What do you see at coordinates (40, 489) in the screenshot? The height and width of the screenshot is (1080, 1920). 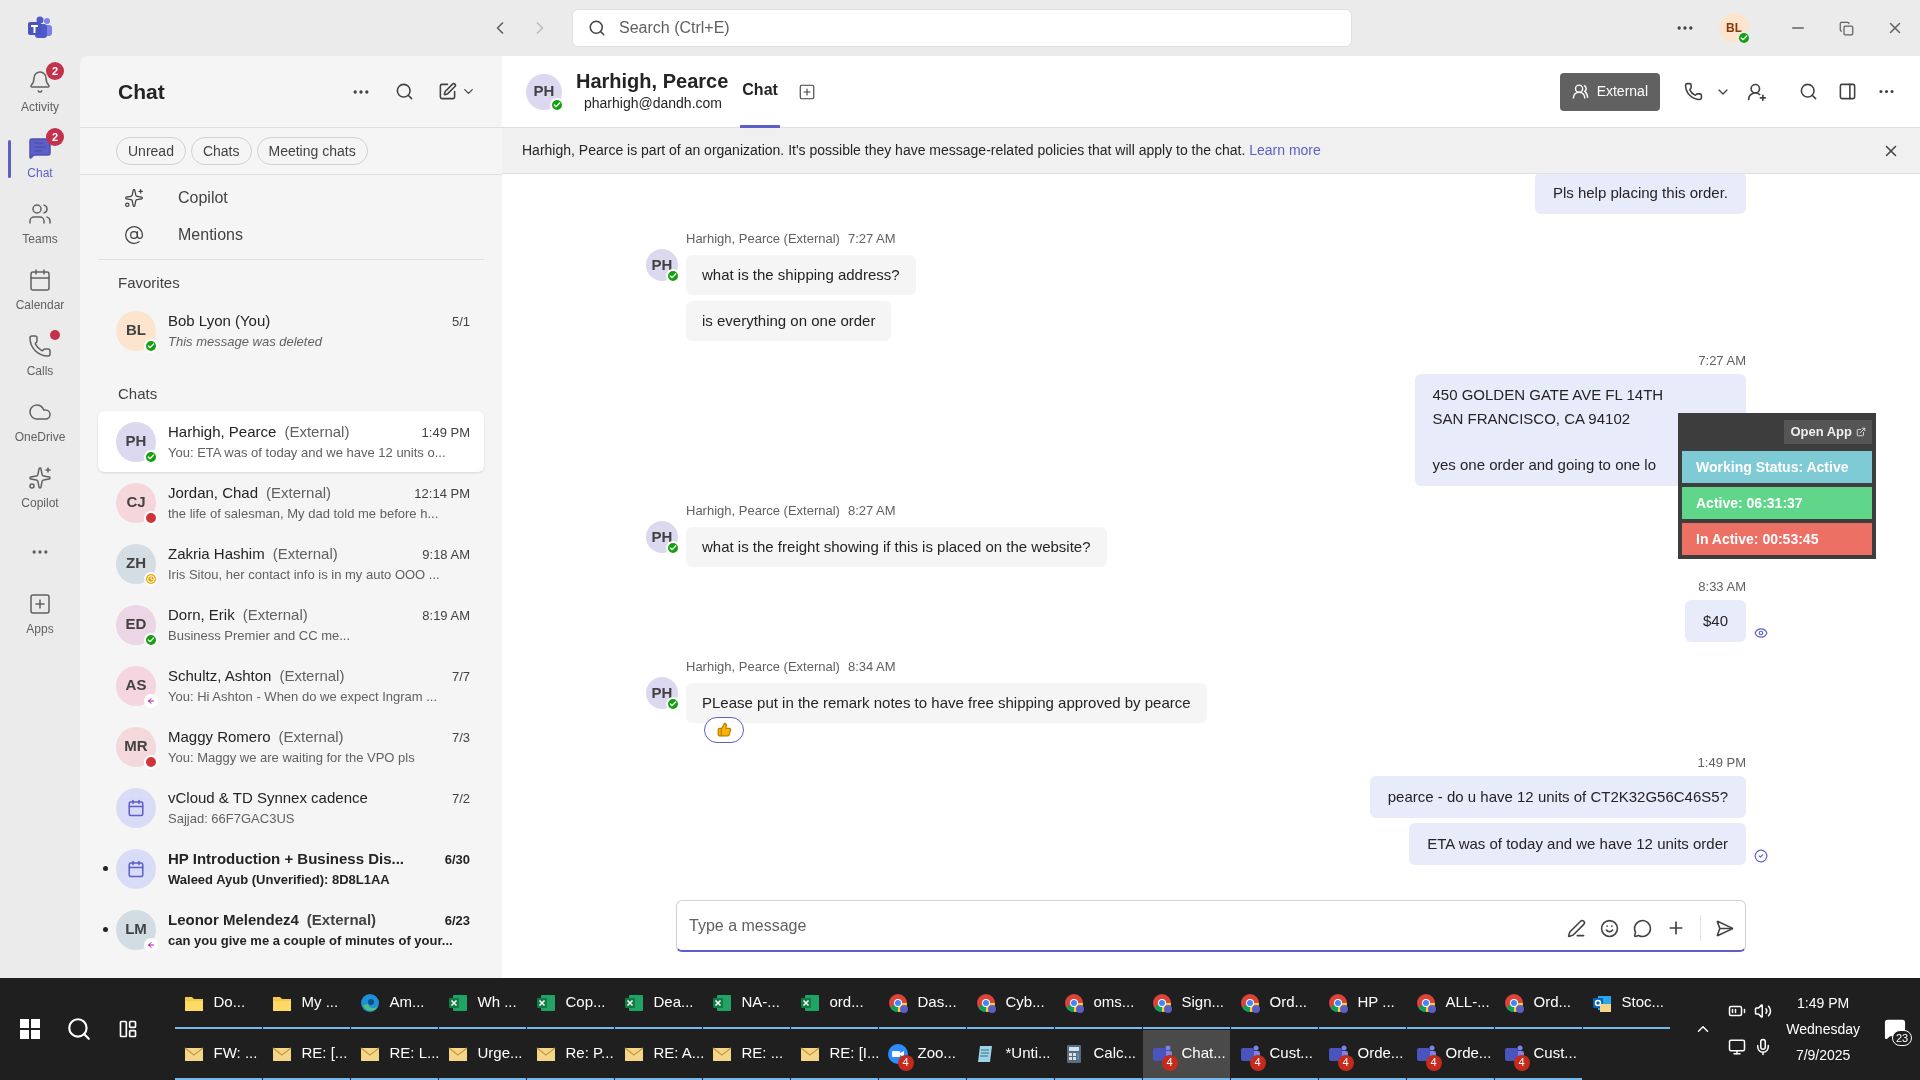 I see `nav-rail-item: Copilot` at bounding box center [40, 489].